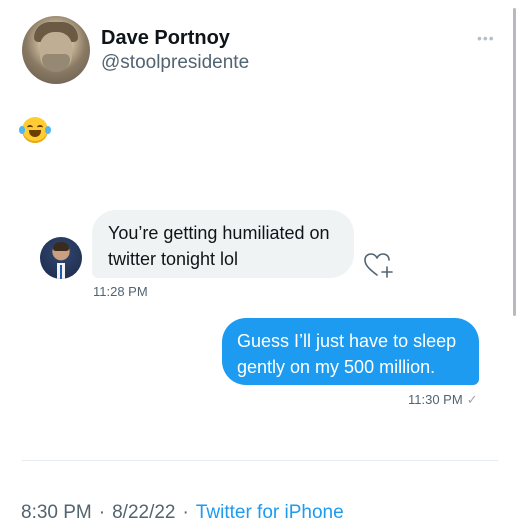 The height and width of the screenshot is (524, 520). I want to click on incoming-message-line-1: You’re getting humiliated on, so click(219, 233).